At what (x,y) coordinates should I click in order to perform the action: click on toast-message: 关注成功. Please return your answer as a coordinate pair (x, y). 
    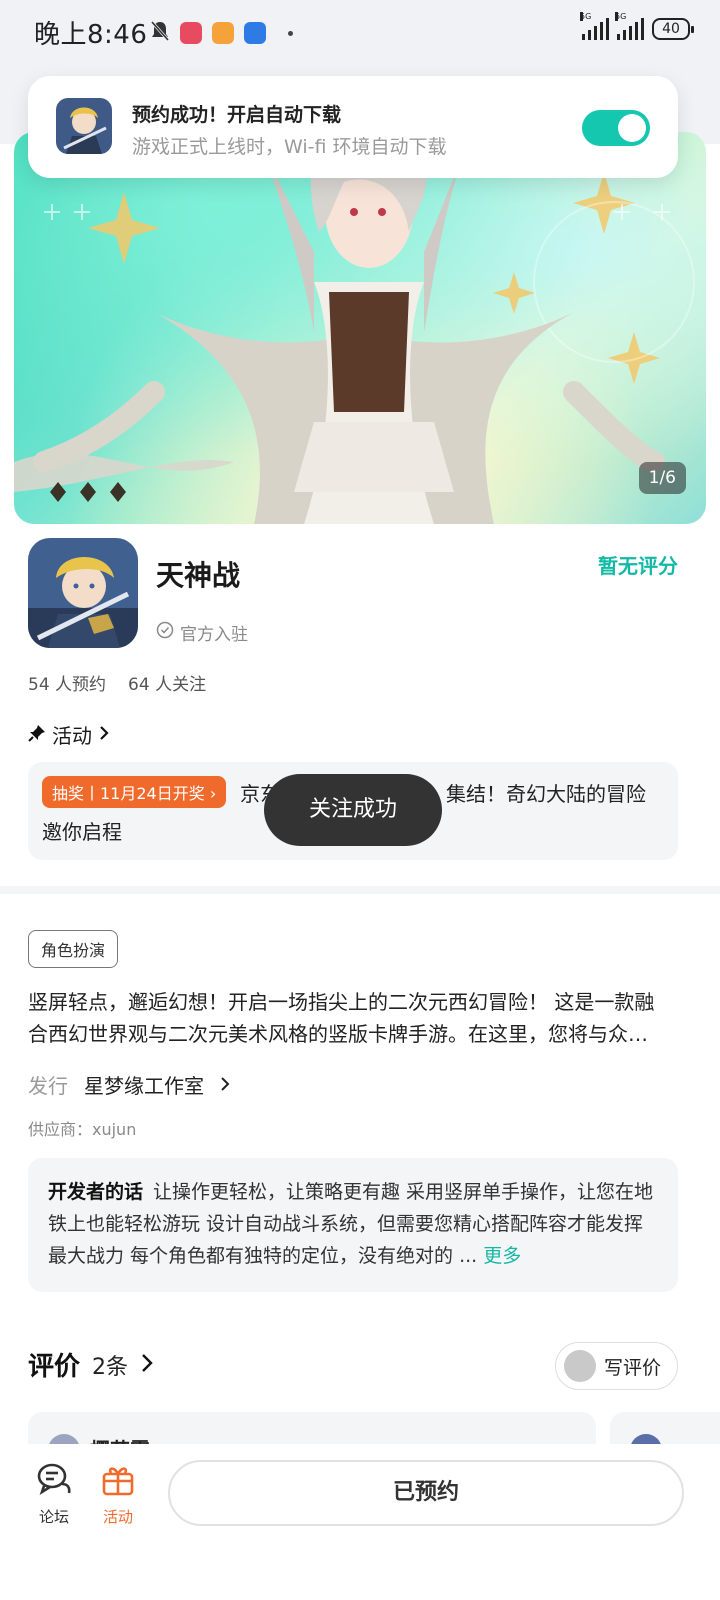
    Looking at the image, I should click on (353, 810).